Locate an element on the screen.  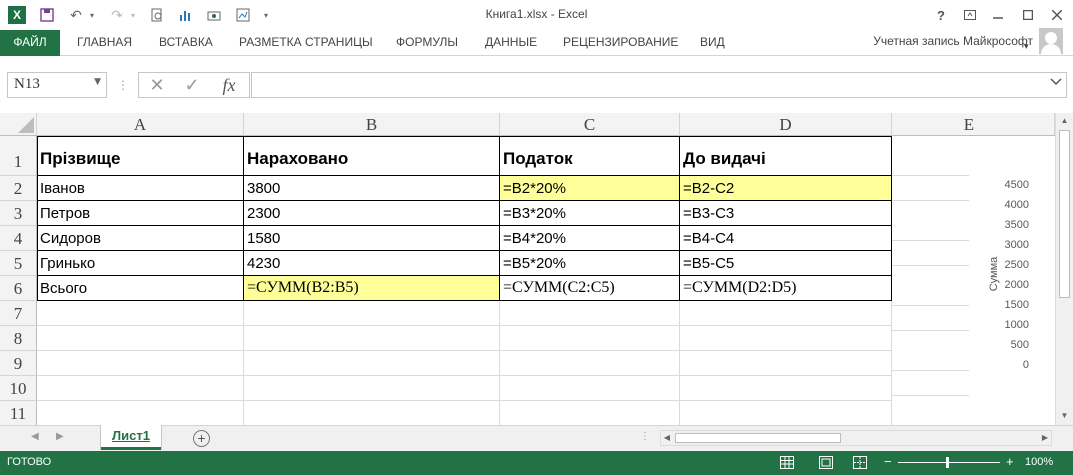
zoom-slider is located at coordinates (949, 462).